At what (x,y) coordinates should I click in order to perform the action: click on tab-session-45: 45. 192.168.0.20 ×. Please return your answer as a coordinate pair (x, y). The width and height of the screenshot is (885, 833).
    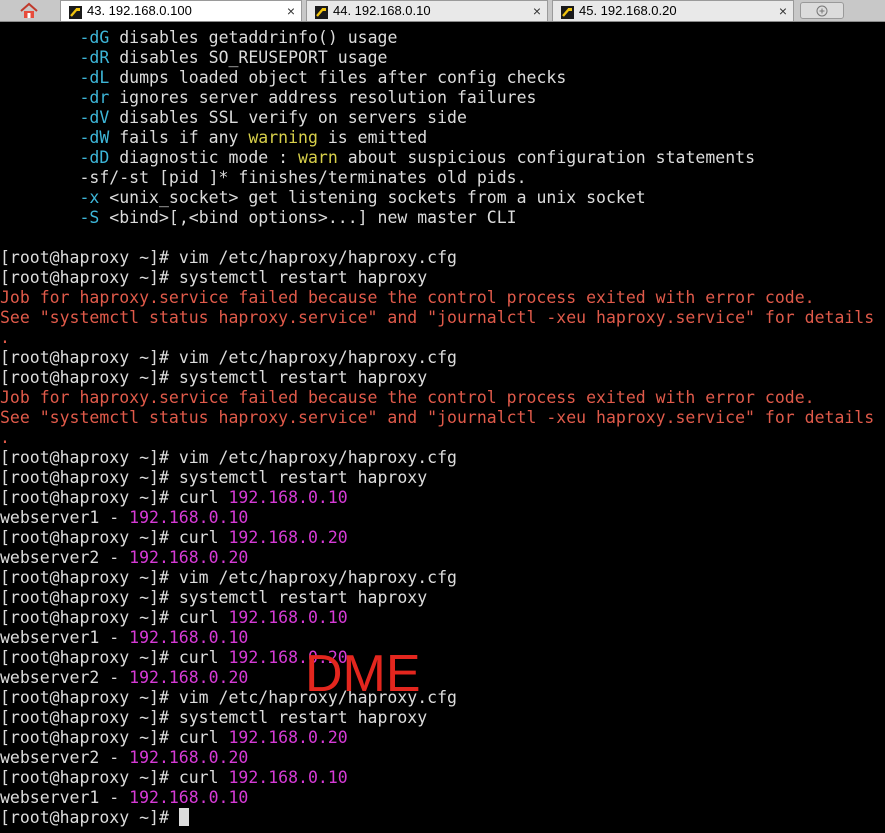
    Looking at the image, I should click on (673, 10).